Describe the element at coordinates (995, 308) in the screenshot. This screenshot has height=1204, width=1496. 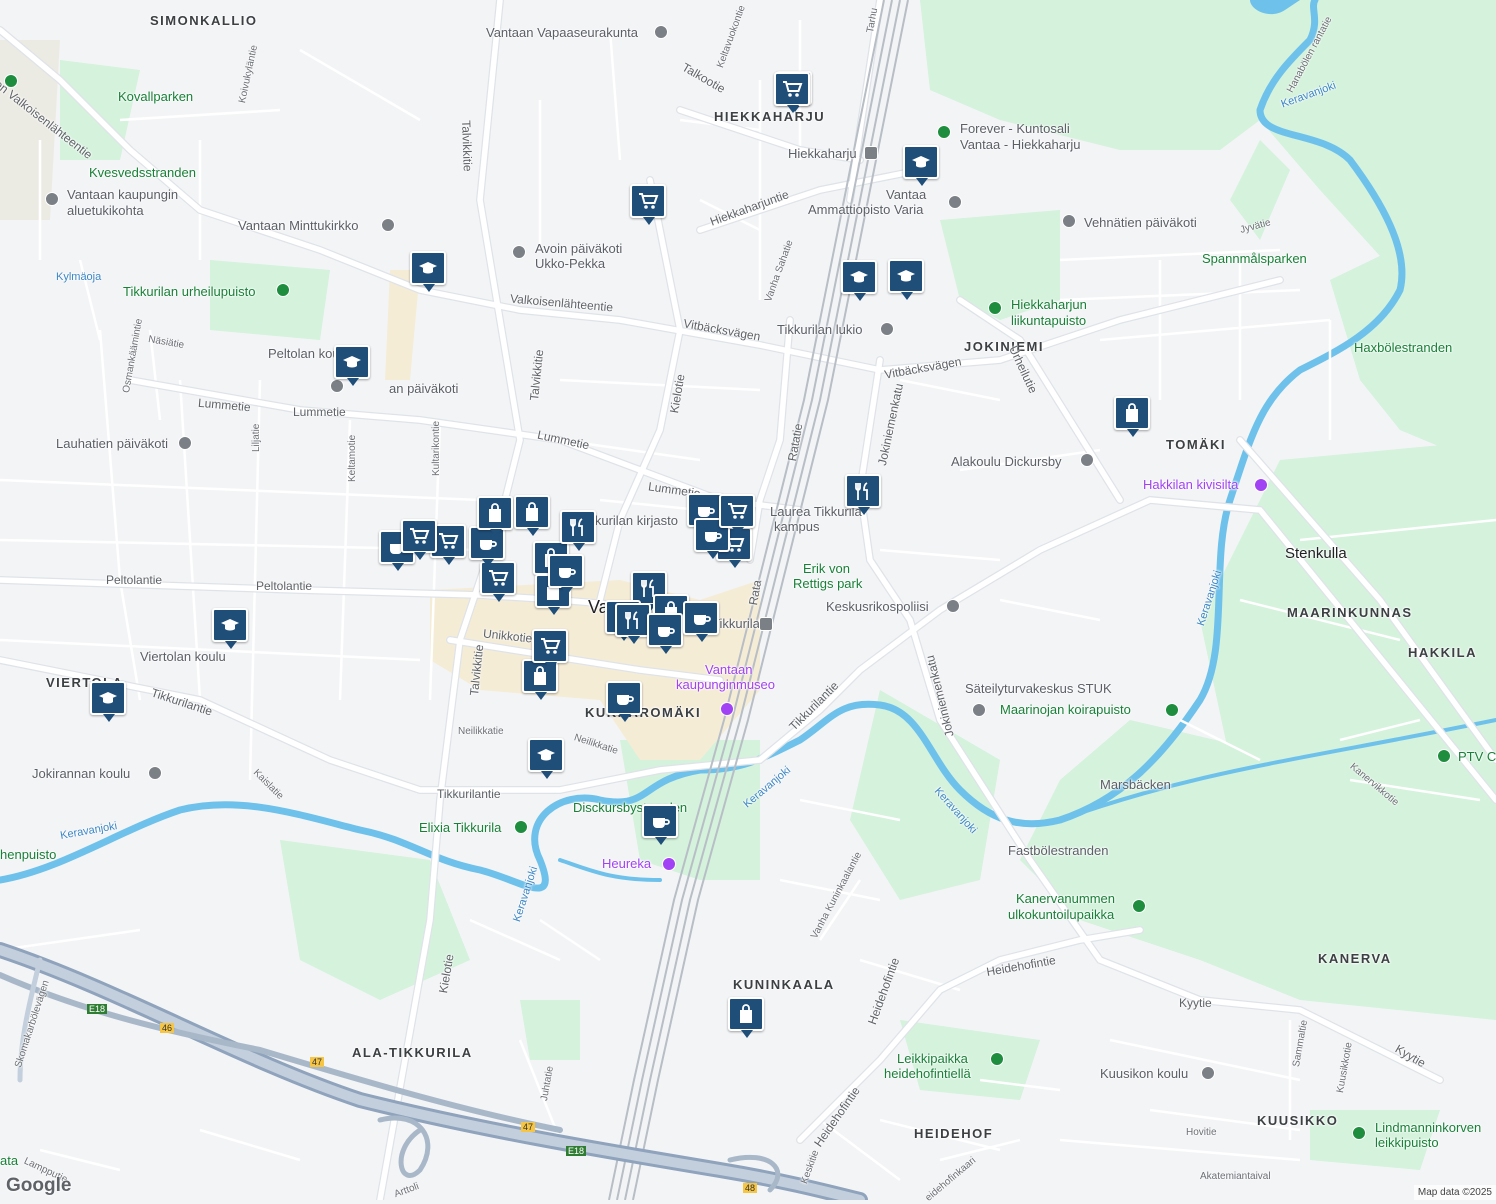
I see `sports-icon` at that location.